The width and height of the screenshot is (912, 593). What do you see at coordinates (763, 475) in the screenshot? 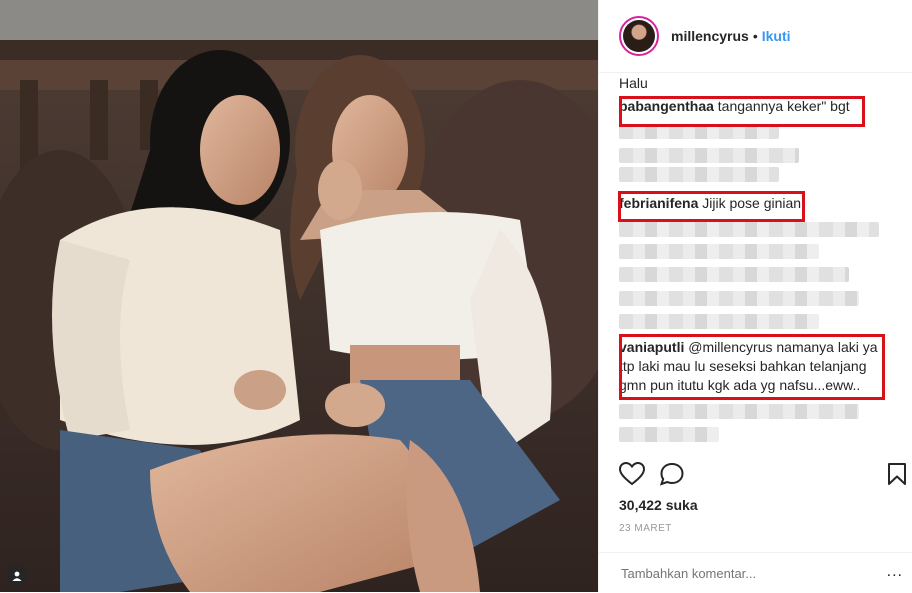
I see `post-actions` at bounding box center [763, 475].